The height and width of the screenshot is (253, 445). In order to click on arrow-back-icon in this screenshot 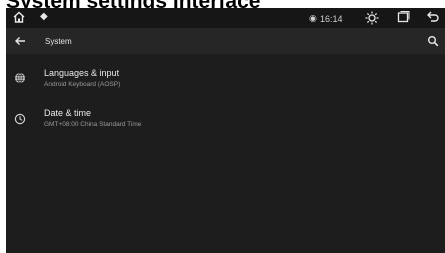, I will do `click(20, 41)`.